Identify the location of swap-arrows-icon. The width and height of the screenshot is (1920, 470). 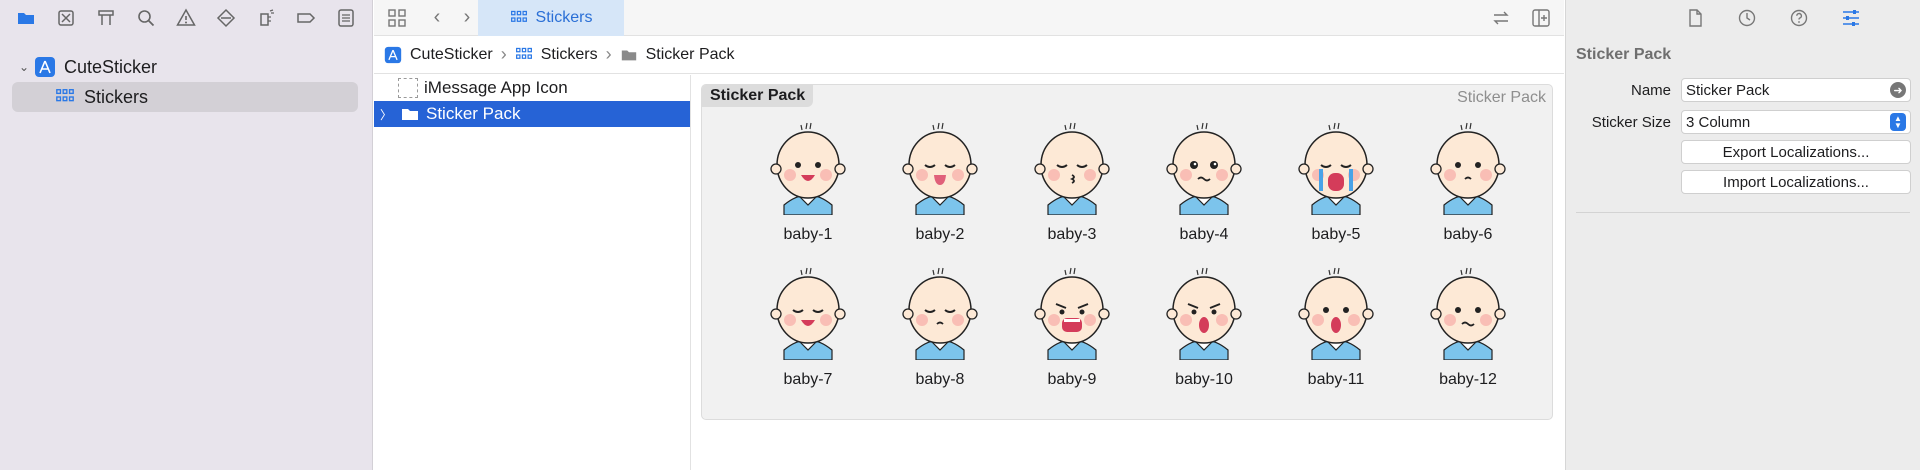
(1501, 18).